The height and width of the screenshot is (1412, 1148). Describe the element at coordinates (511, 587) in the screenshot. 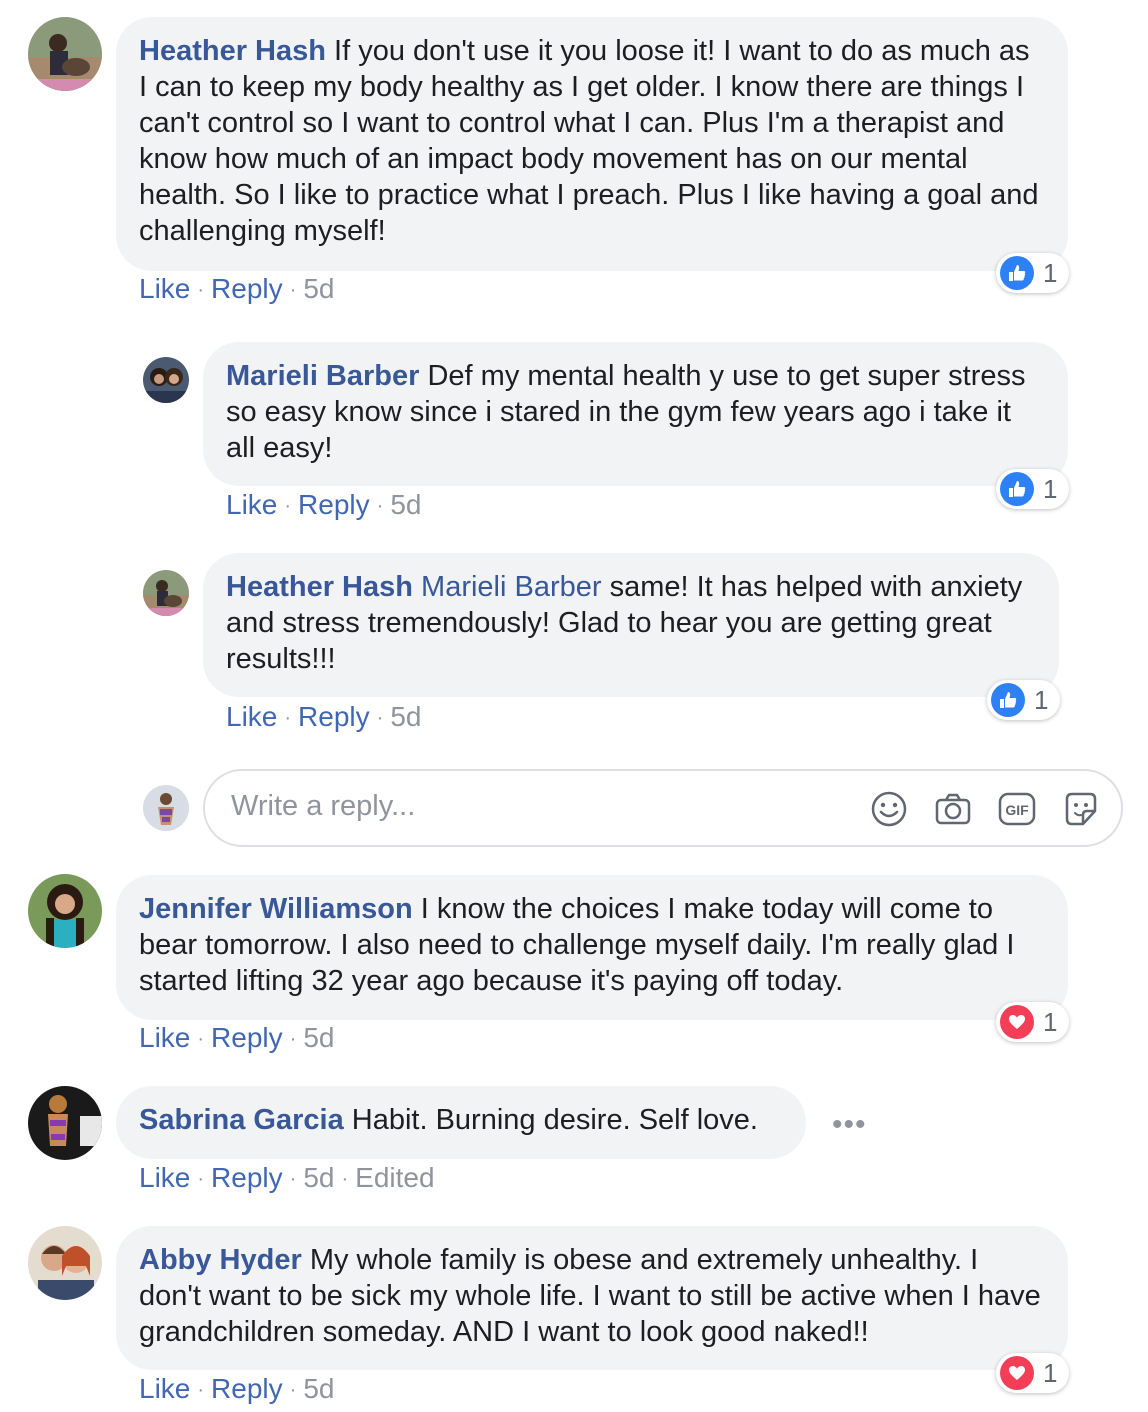

I see `mention-link: Marieli Barber` at that location.